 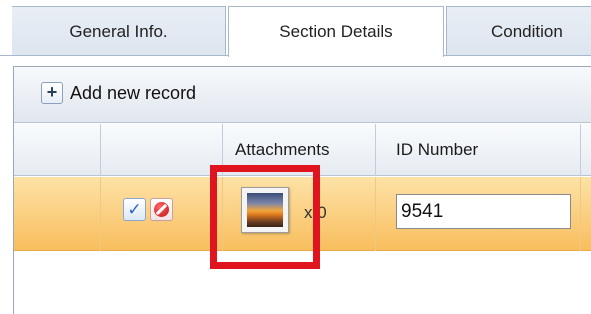 What do you see at coordinates (437, 150) in the screenshot?
I see `column-header-id-number: ID Number` at bounding box center [437, 150].